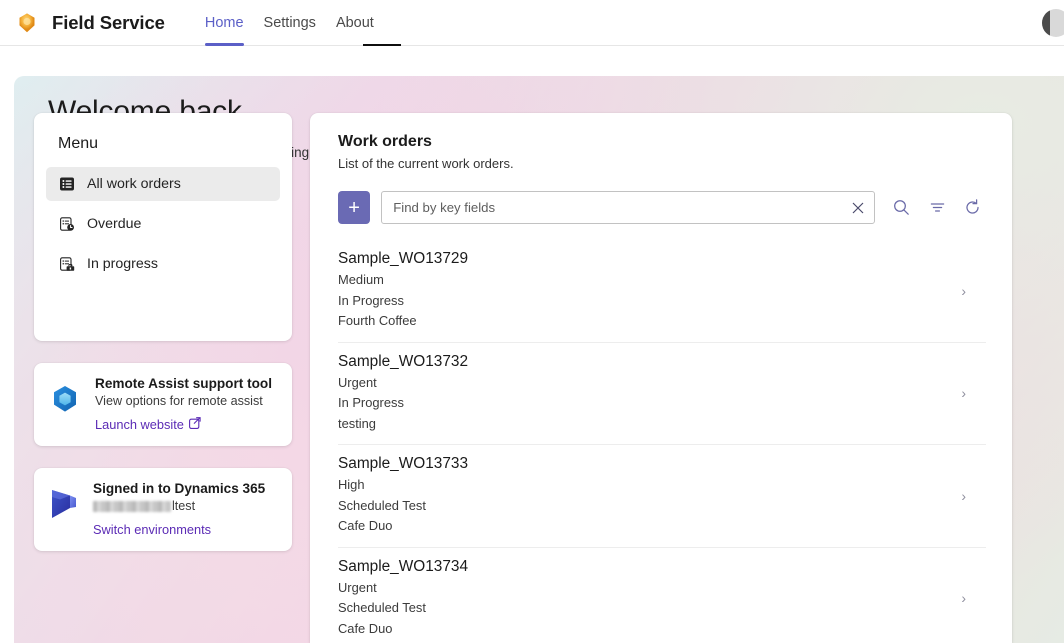  What do you see at coordinates (403, 258) in the screenshot?
I see `work-order-name: Sample_WO13729` at bounding box center [403, 258].